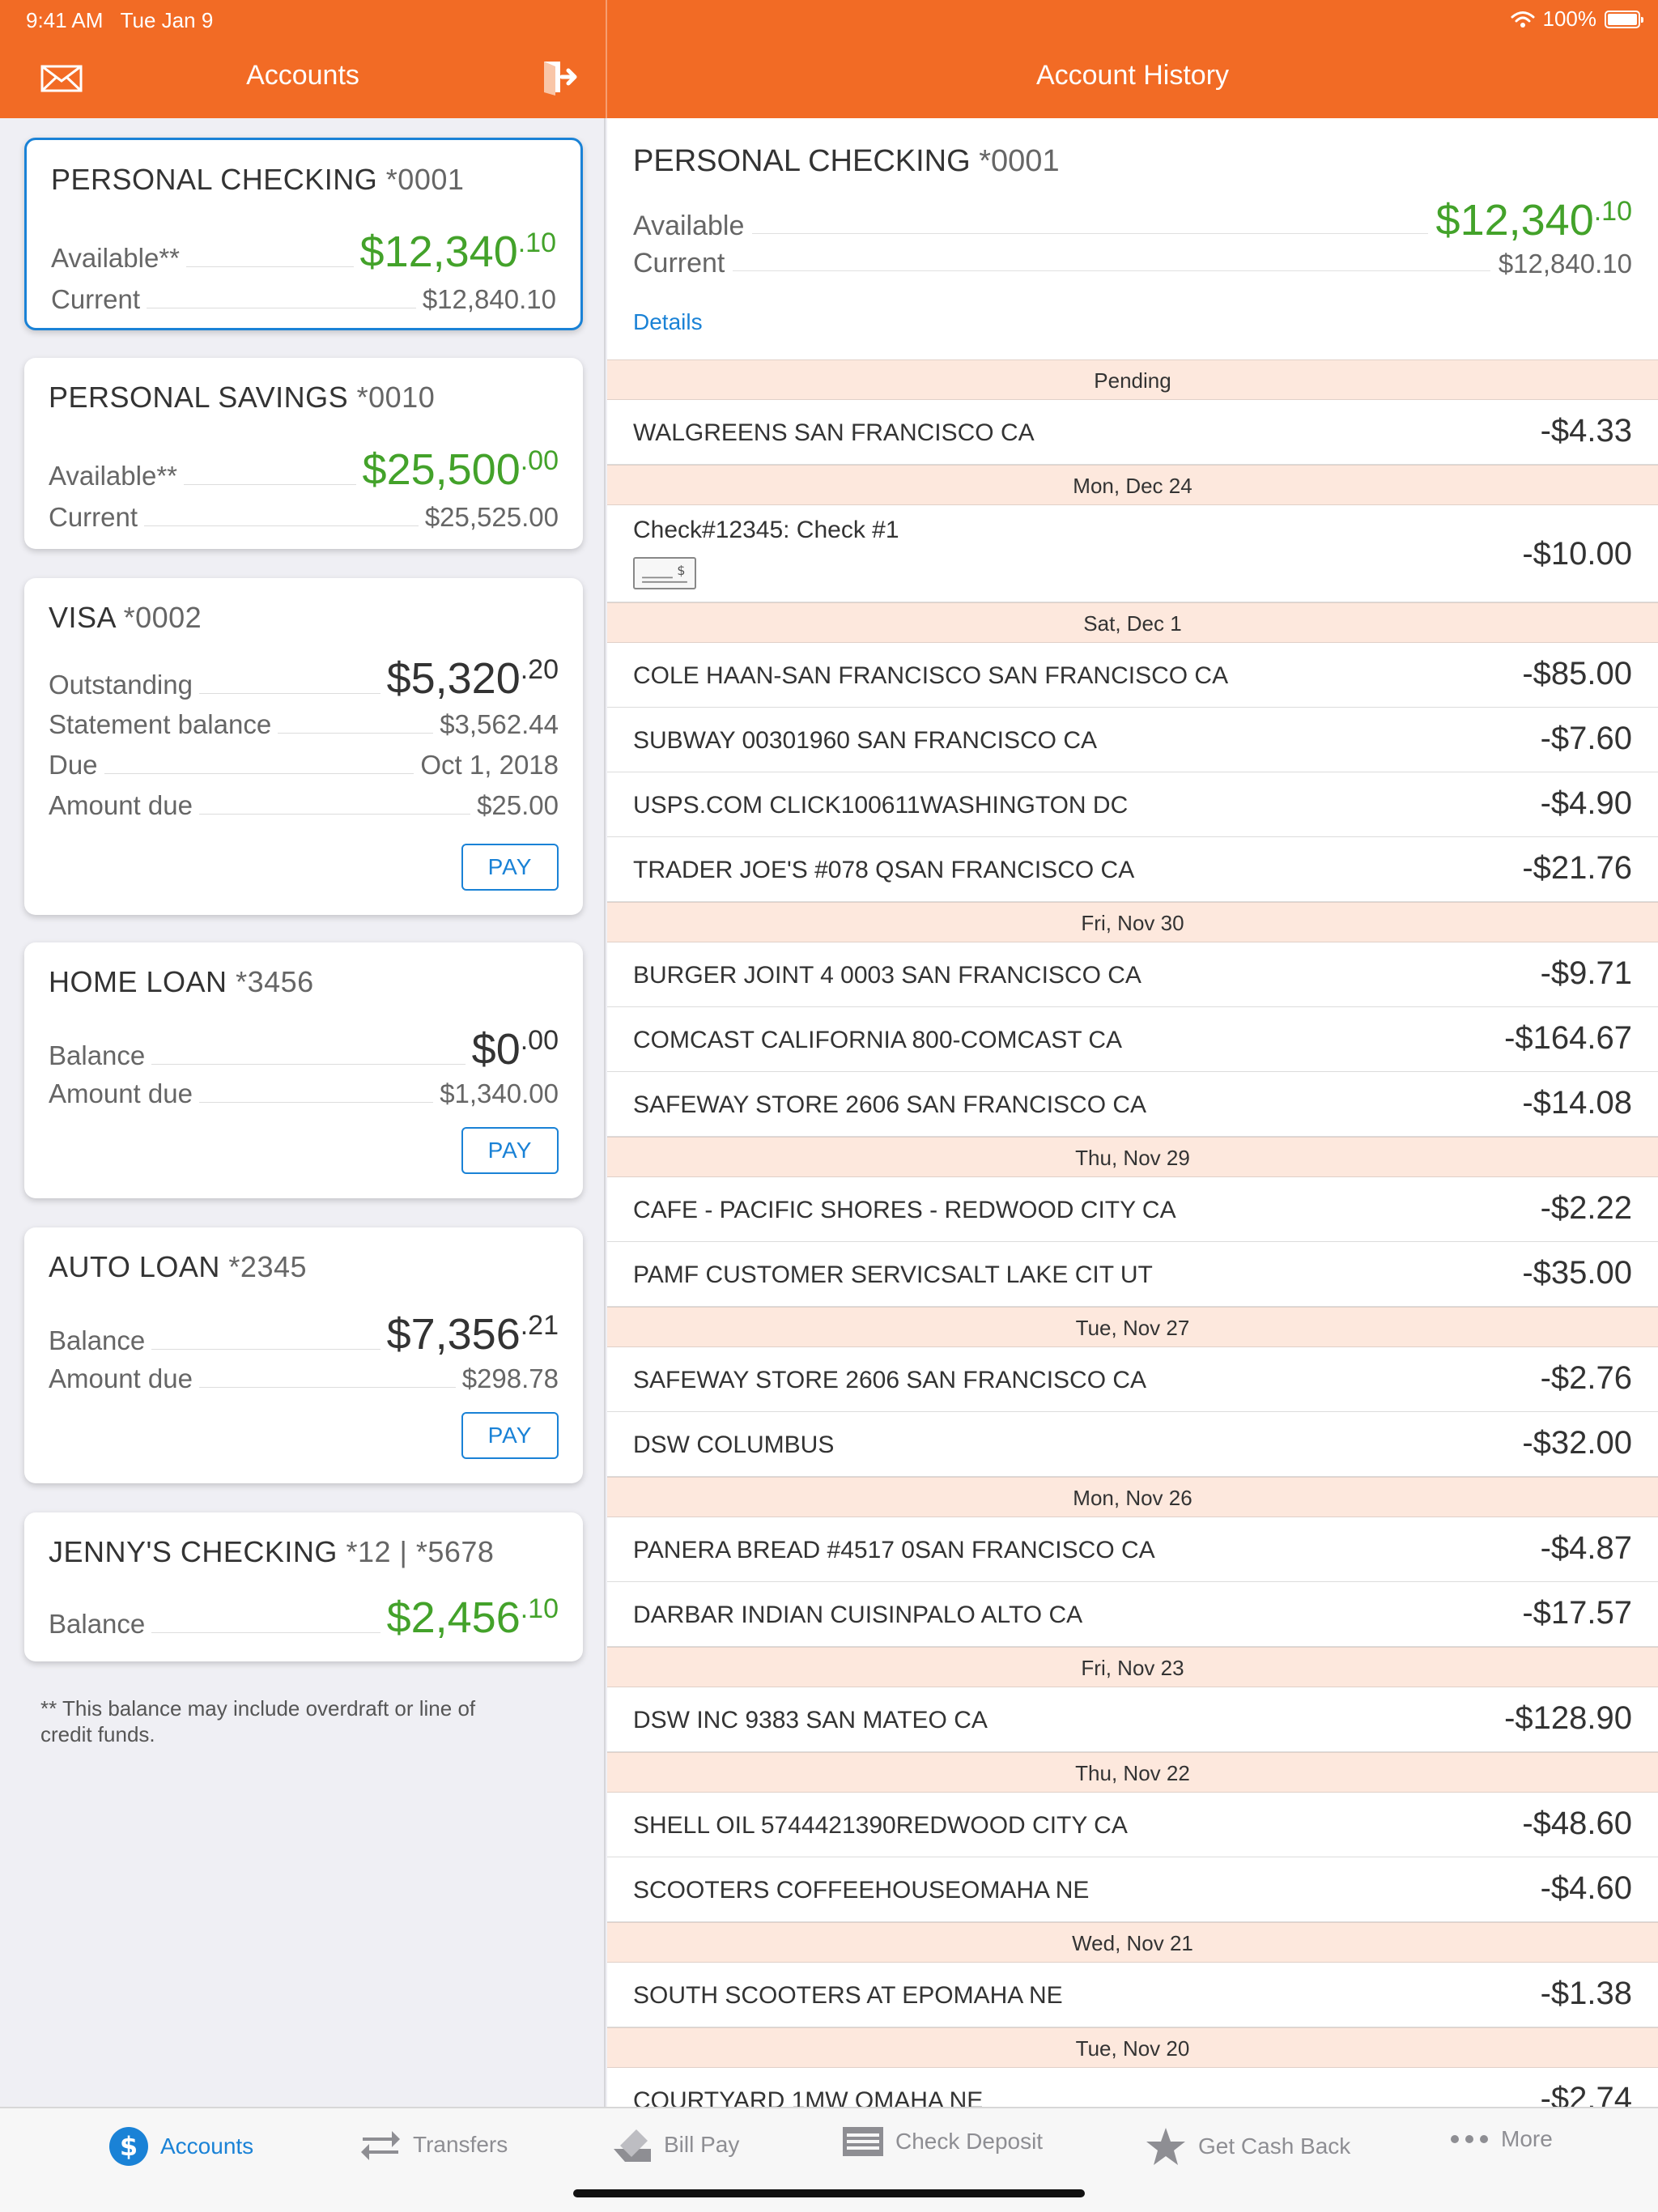 This screenshot has height=2212, width=1658. I want to click on account-name: HOME LOAN *3456, so click(181, 982).